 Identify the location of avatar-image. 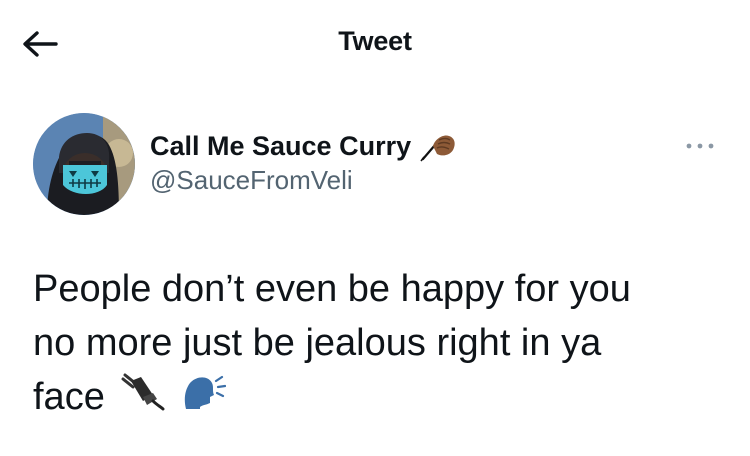
(84, 164).